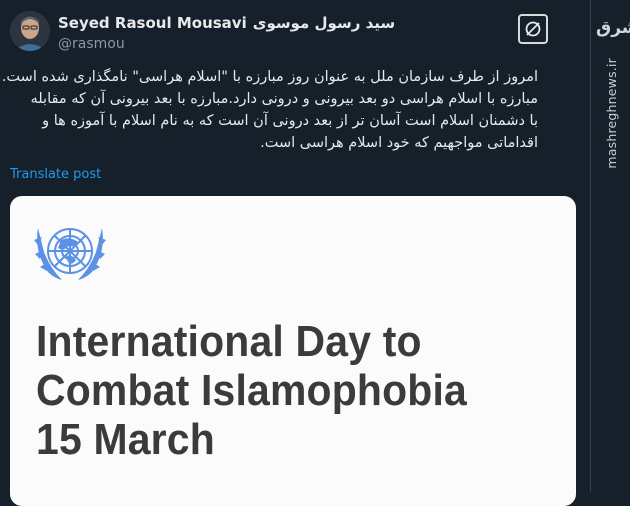 This screenshot has height=506, width=630. I want to click on grok-button, so click(533, 29).